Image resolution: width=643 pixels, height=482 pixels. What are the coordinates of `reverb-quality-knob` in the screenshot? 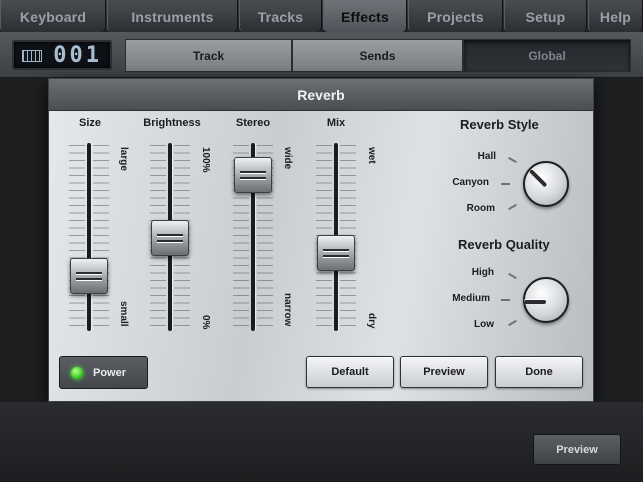 It's located at (546, 300).